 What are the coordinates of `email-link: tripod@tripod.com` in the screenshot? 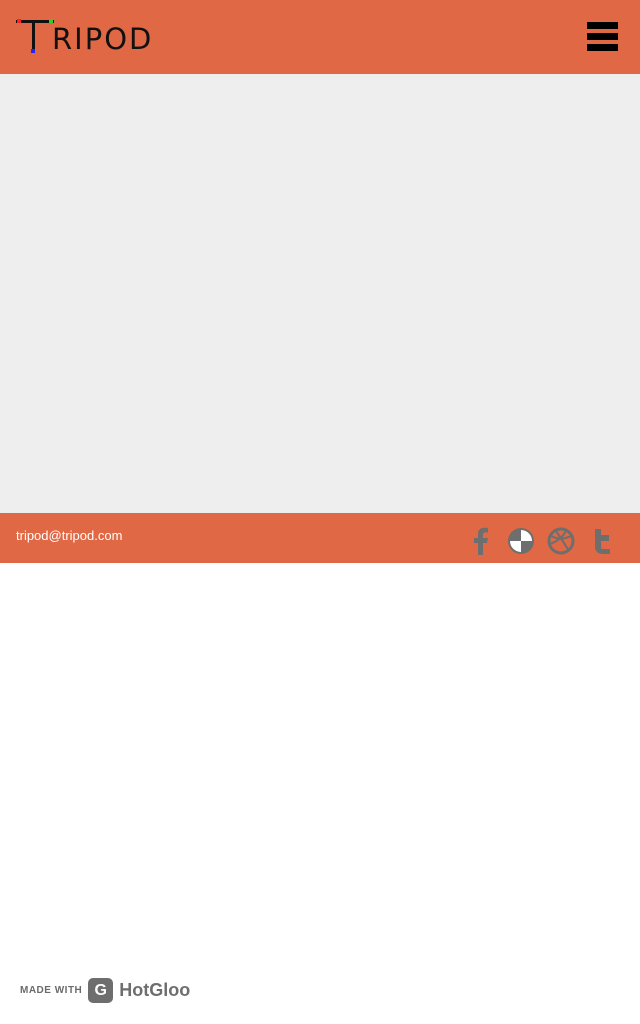 It's located at (69, 535).